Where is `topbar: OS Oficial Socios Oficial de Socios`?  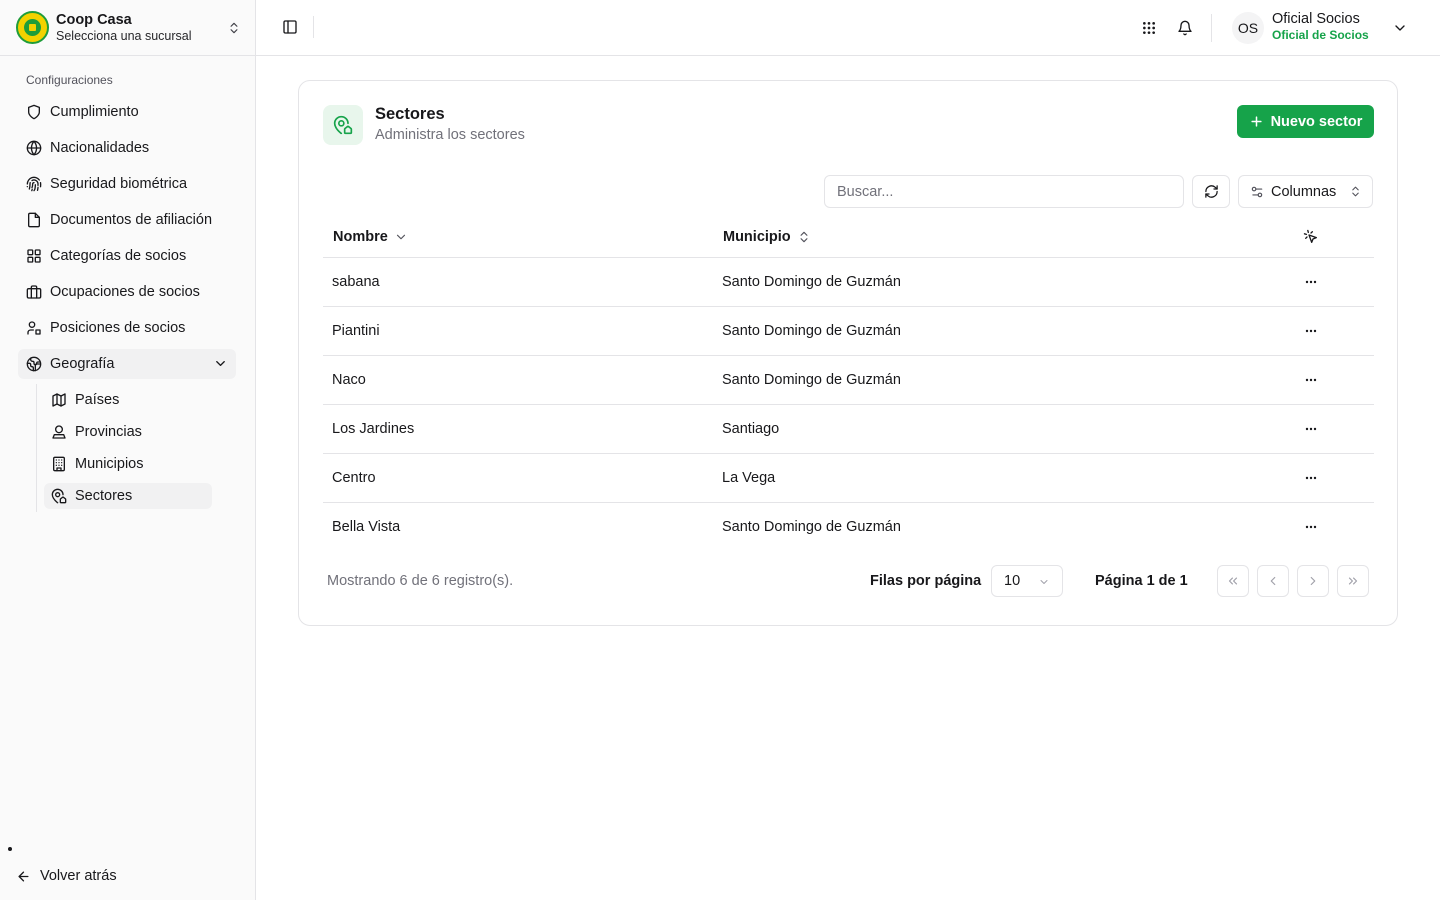
topbar: OS Oficial Socios Oficial de Socios is located at coordinates (848, 28).